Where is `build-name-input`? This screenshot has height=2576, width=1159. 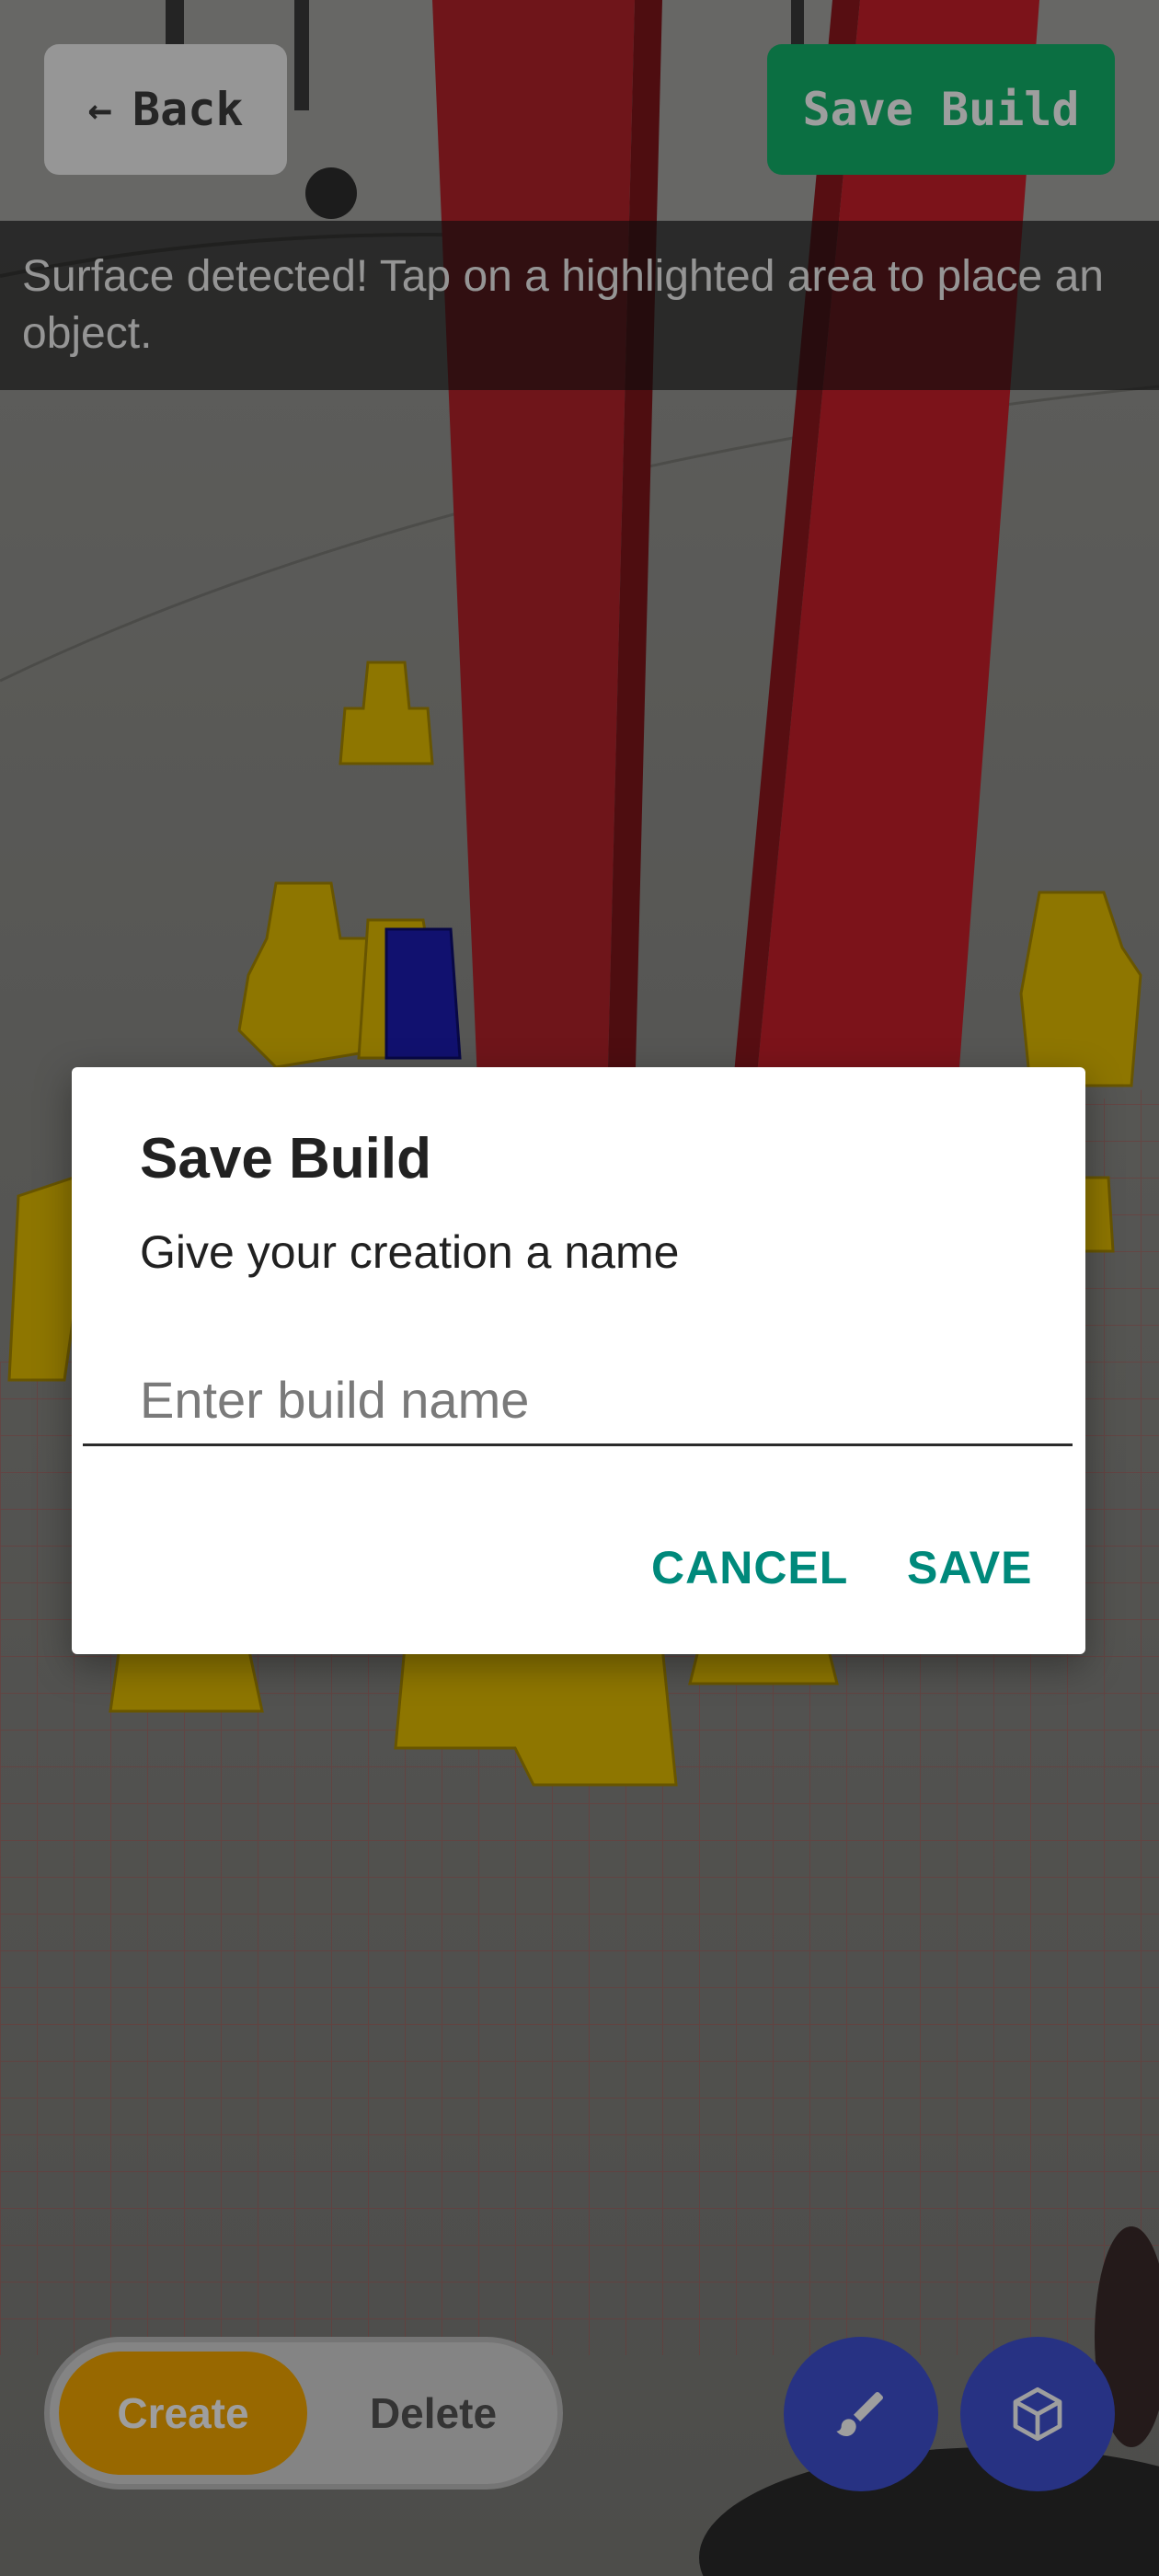 build-name-input is located at coordinates (578, 1404).